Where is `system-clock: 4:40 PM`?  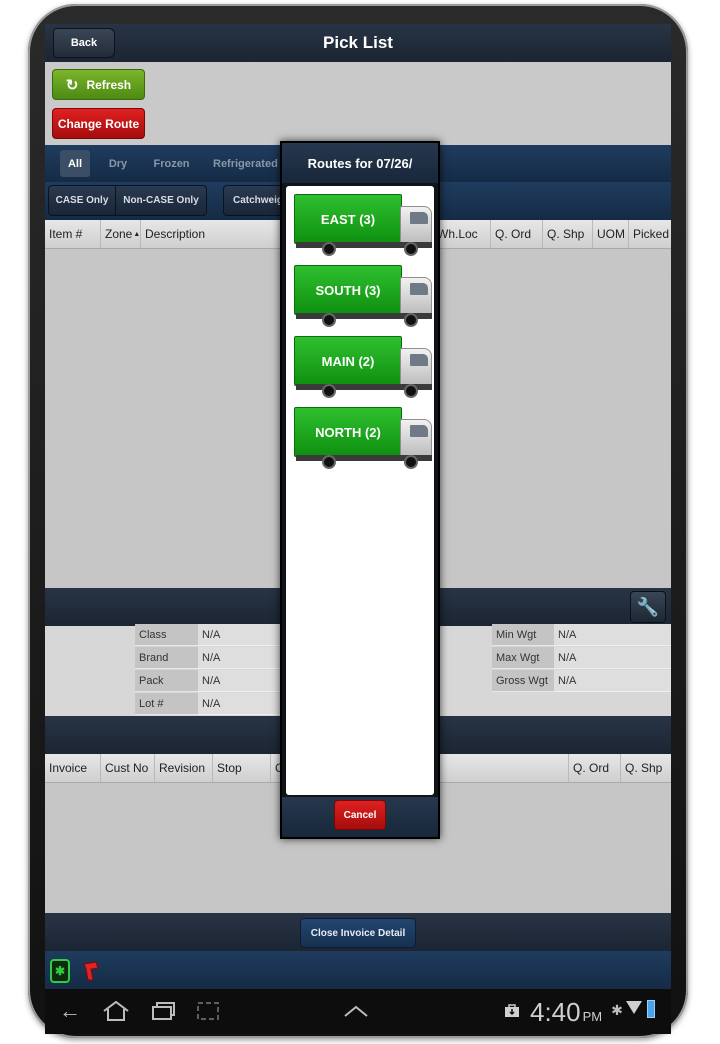 system-clock: 4:40 PM is located at coordinates (566, 1010).